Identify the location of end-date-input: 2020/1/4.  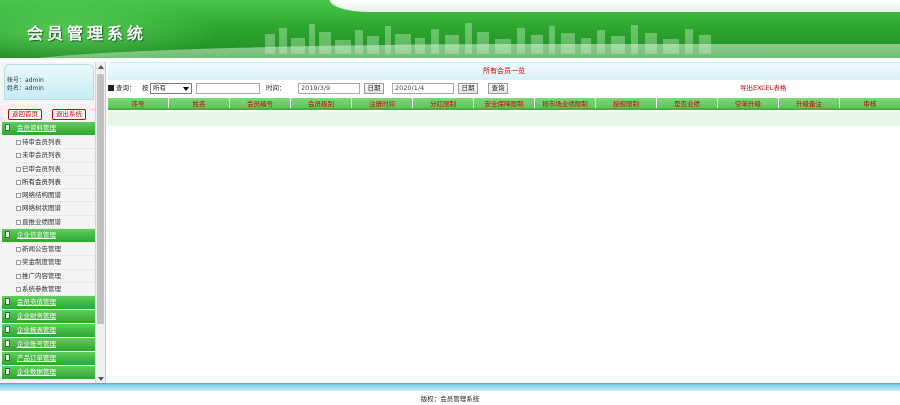
(423, 88).